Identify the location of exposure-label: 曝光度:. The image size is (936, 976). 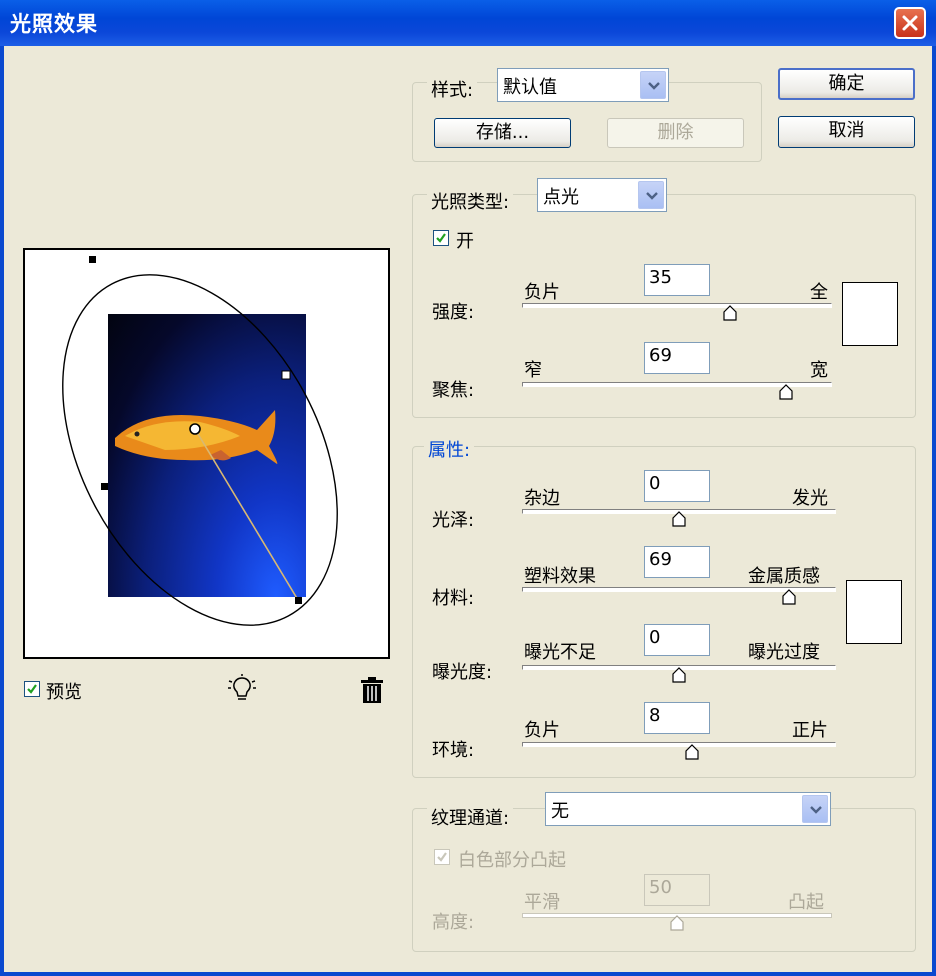
(462, 672).